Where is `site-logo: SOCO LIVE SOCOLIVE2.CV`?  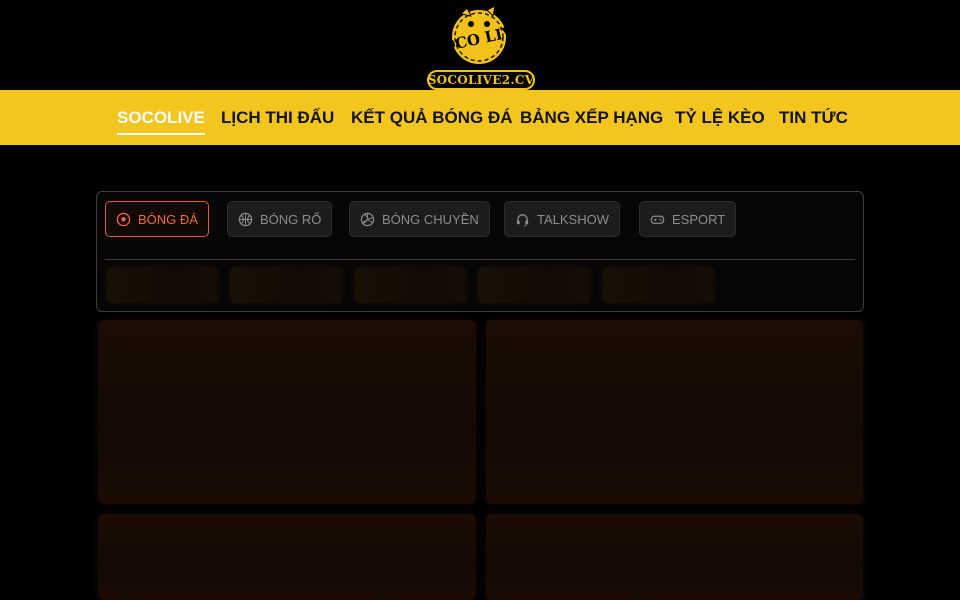
site-logo: SOCO LIVE SOCOLIVE2.CV is located at coordinates (481, 47).